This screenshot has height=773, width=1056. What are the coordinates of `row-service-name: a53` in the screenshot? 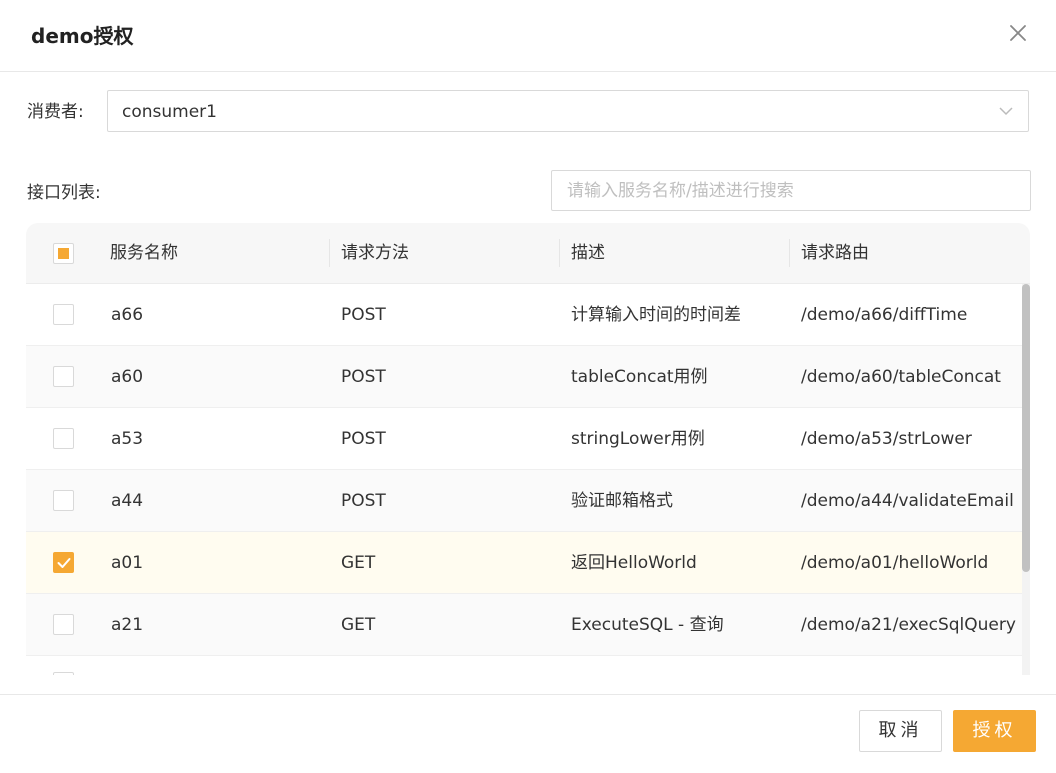 It's located at (127, 439).